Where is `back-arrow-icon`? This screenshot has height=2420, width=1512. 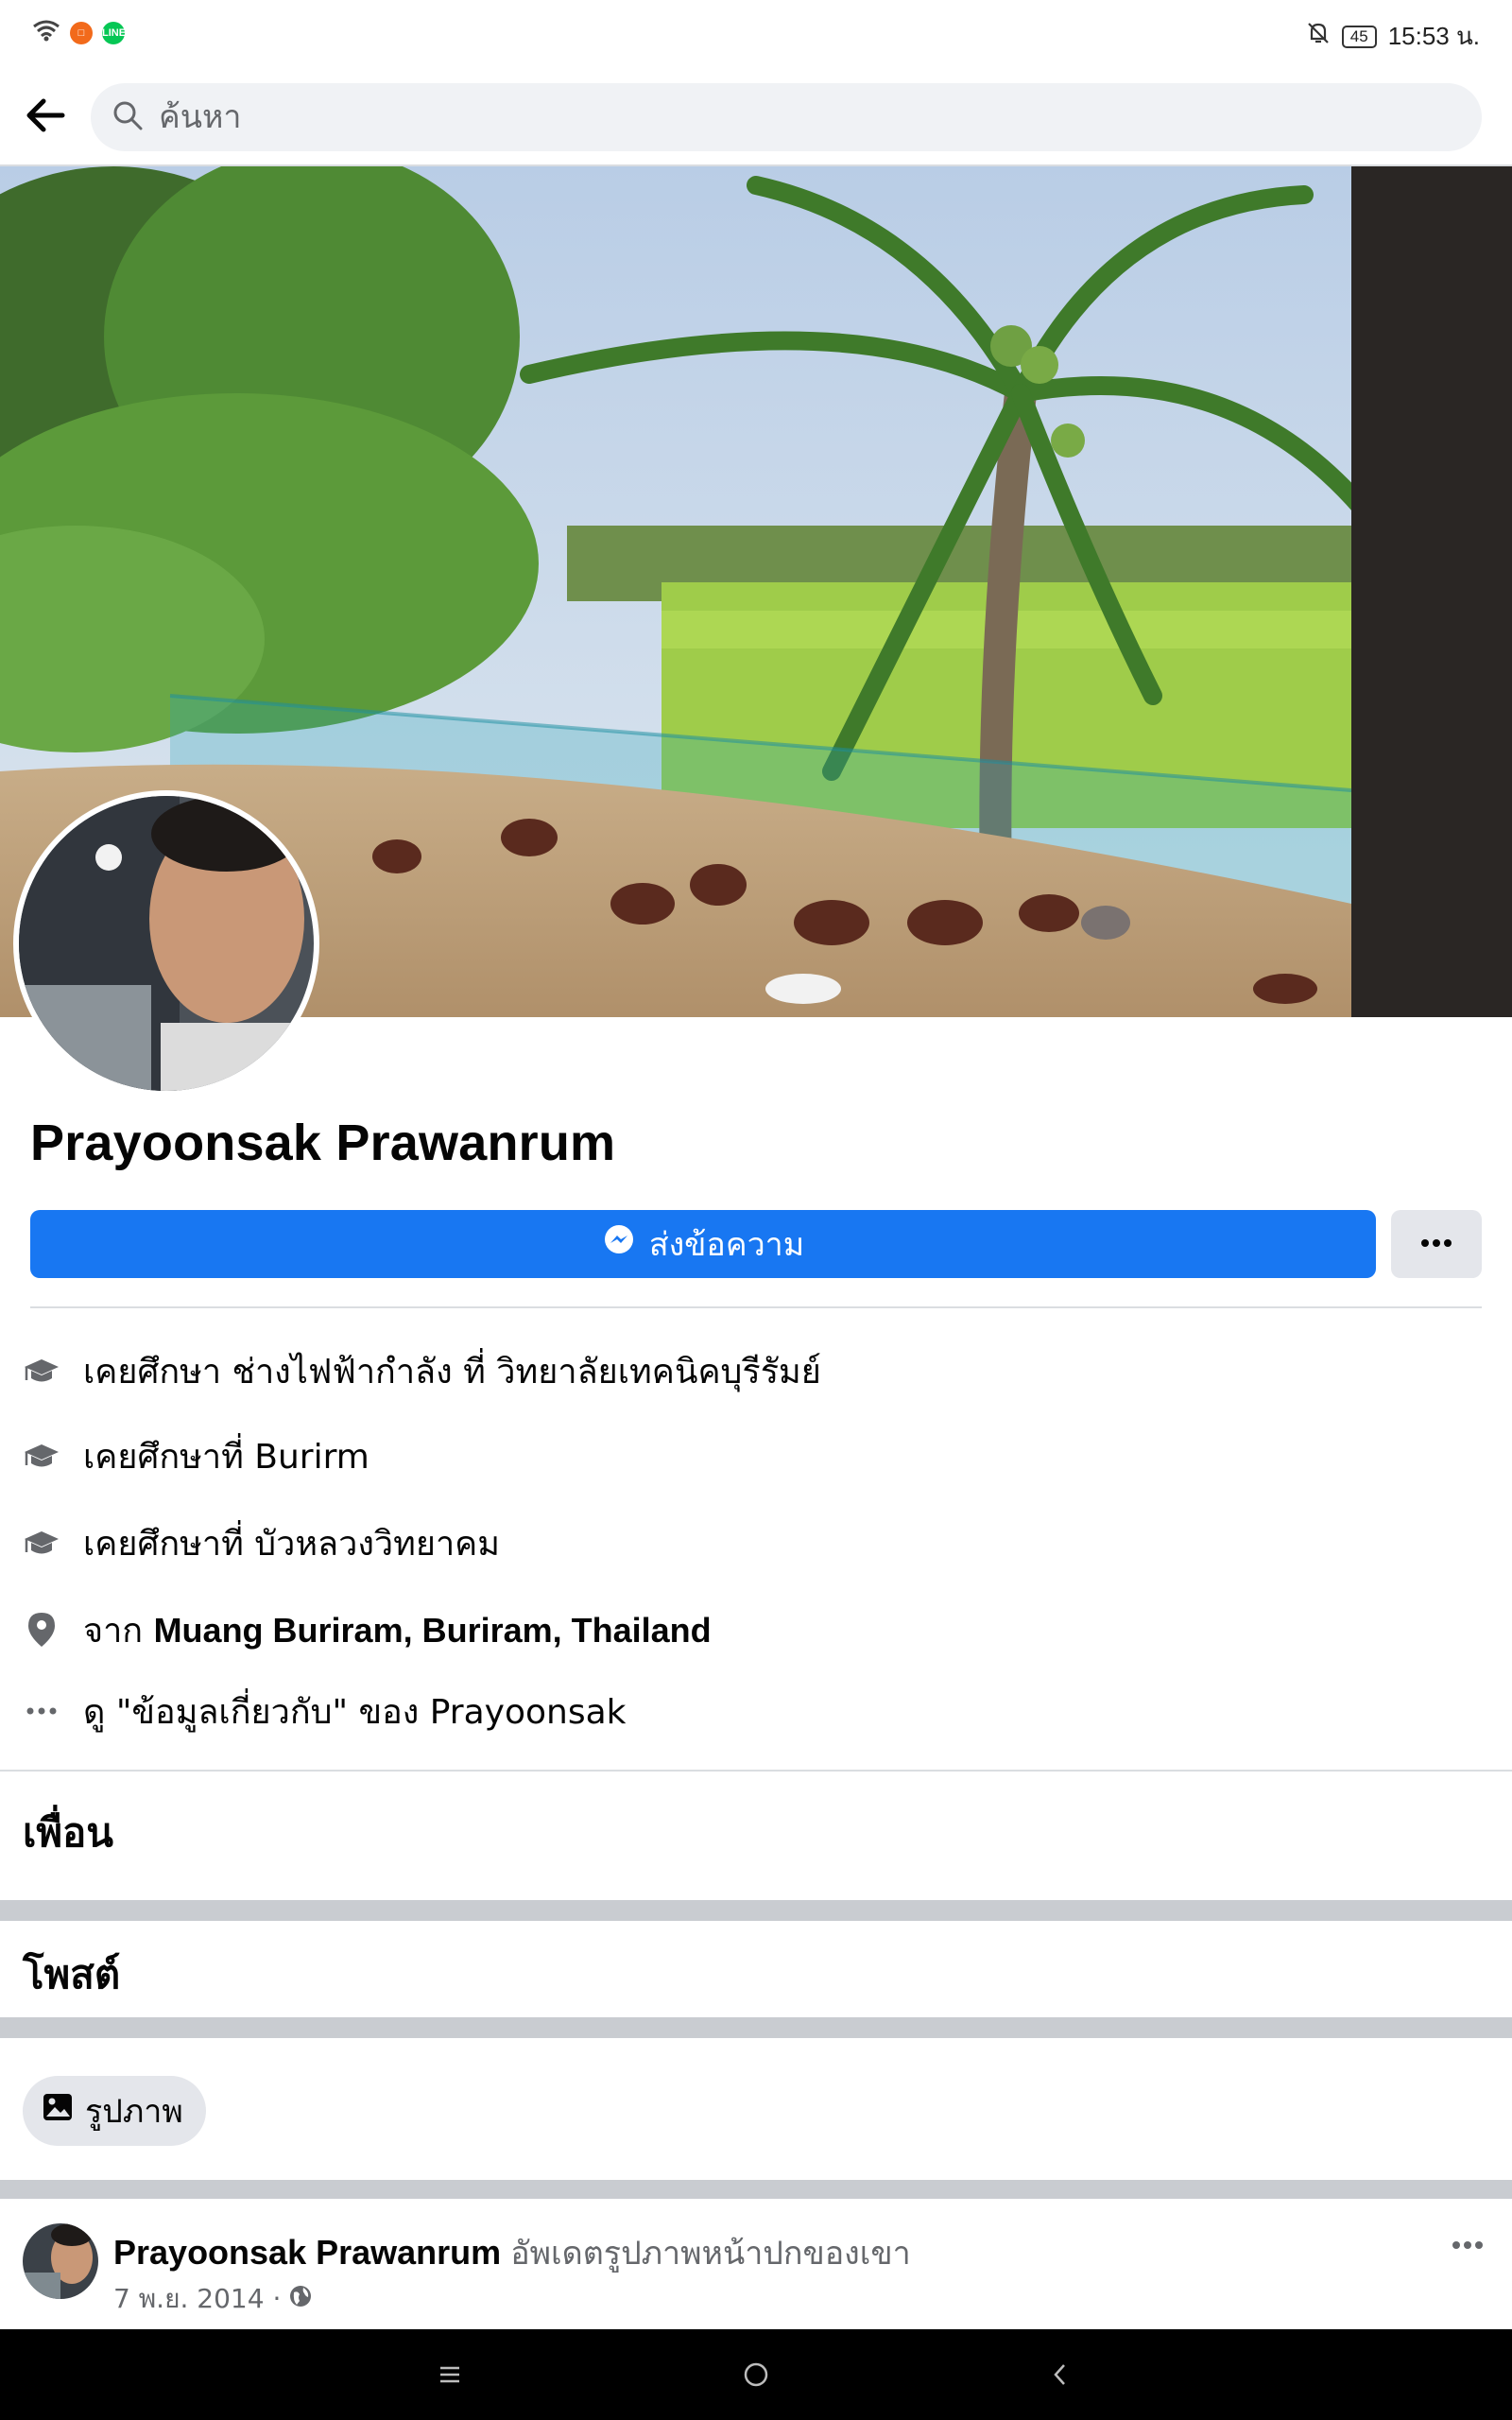 back-arrow-icon is located at coordinates (45, 117).